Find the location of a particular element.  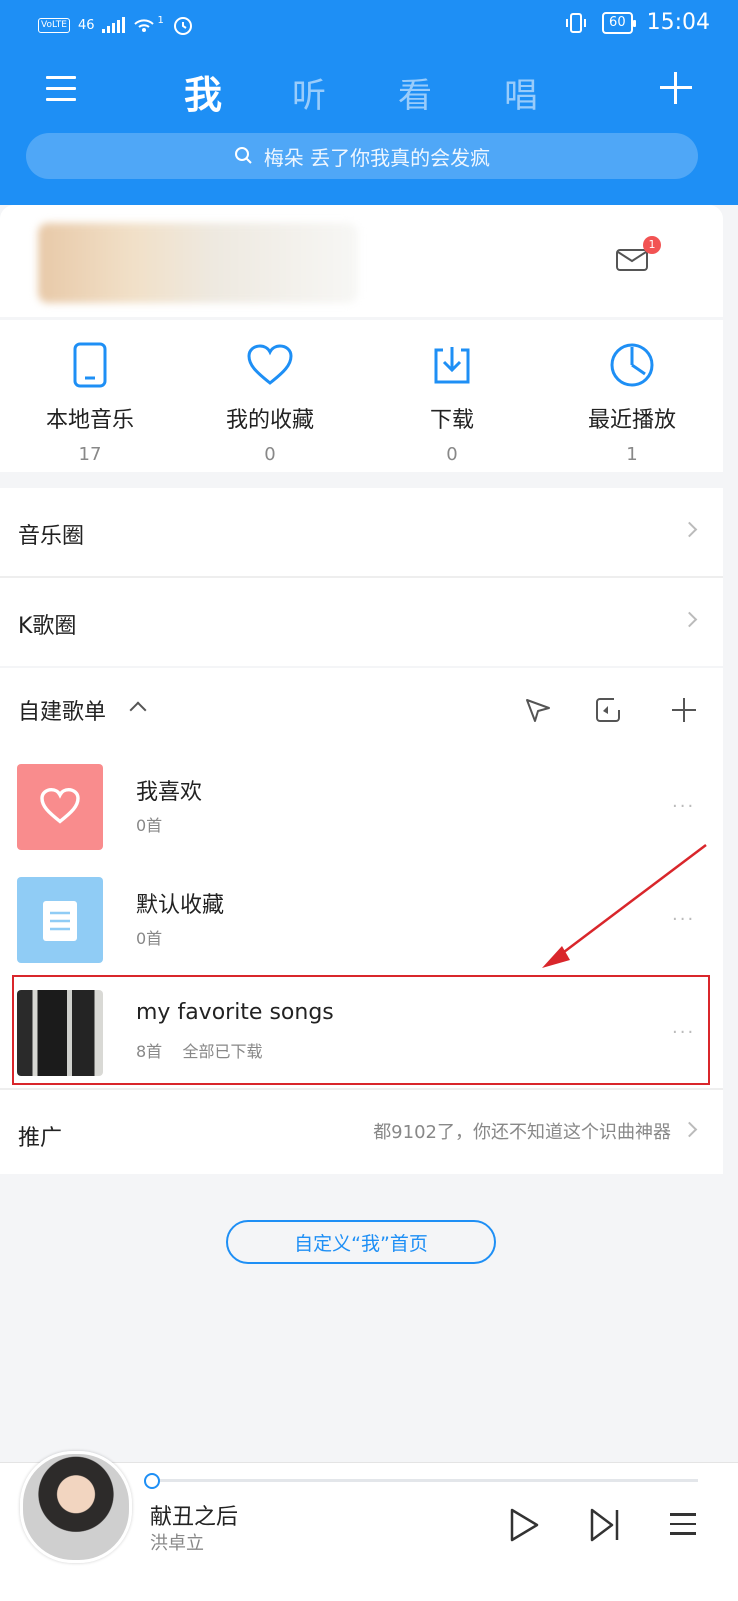

progress-knob is located at coordinates (152, 1481).